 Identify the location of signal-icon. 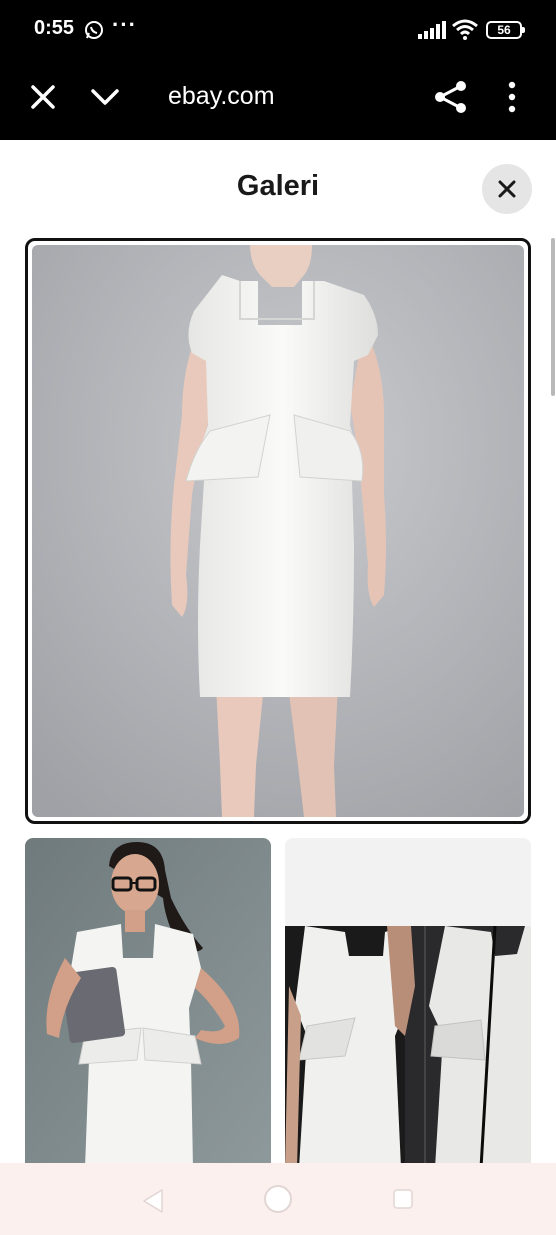
(432, 30).